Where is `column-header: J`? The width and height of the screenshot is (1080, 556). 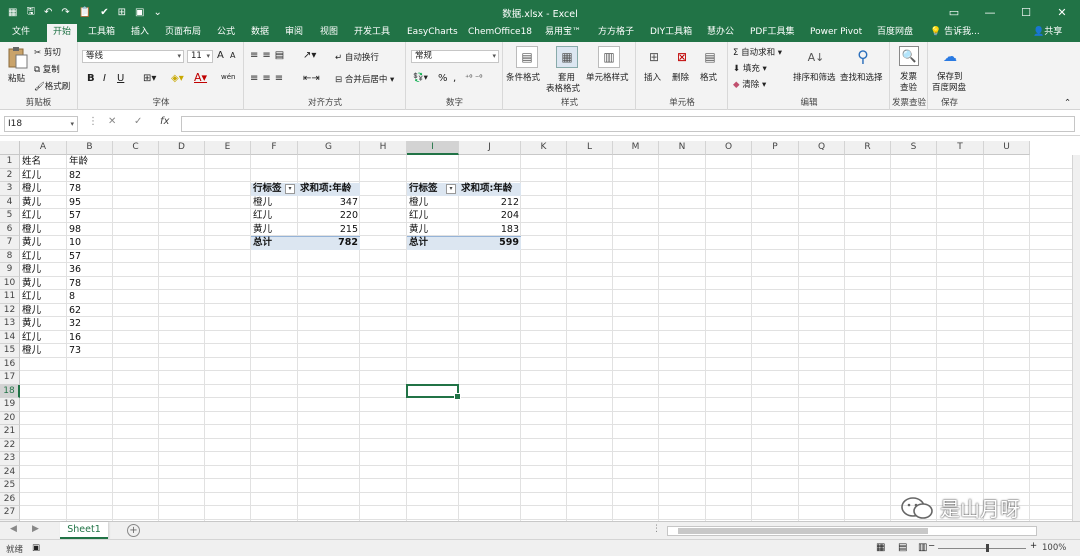 column-header: J is located at coordinates (490, 148).